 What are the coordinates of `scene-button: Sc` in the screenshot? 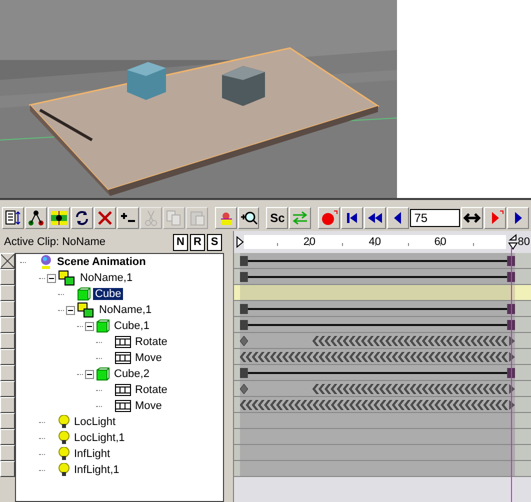 It's located at (277, 218).